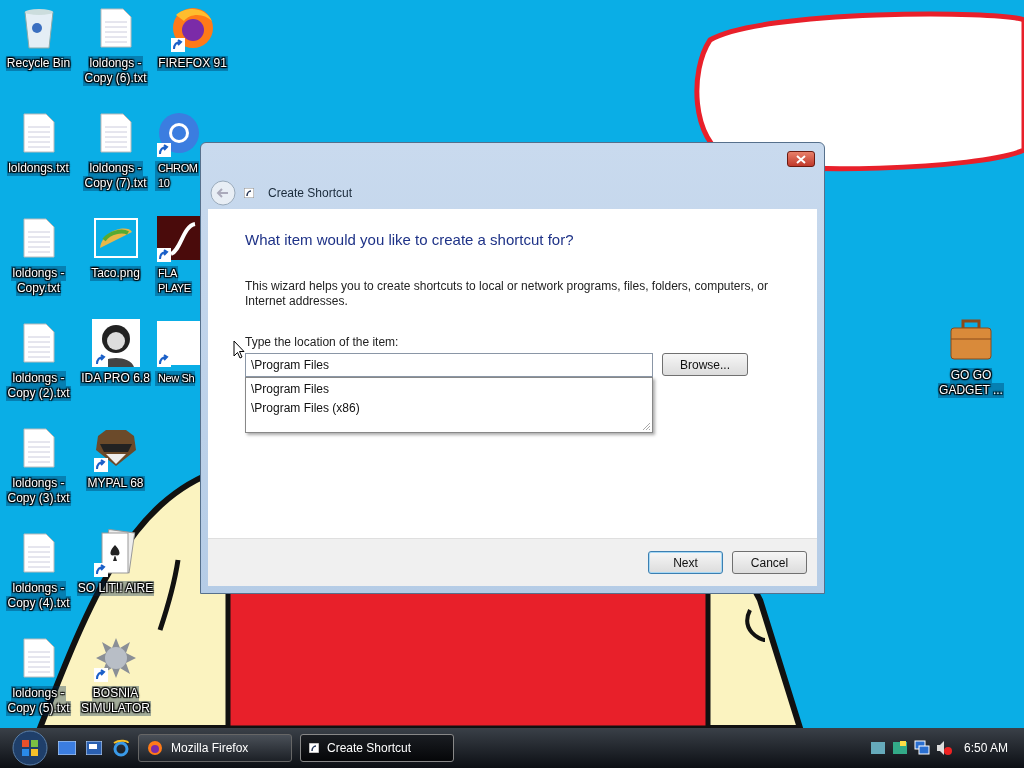 The height and width of the screenshot is (768, 1024). What do you see at coordinates (410, 239) in the screenshot?
I see `wizard-heading: What item would you like to create a shortcut for?` at bounding box center [410, 239].